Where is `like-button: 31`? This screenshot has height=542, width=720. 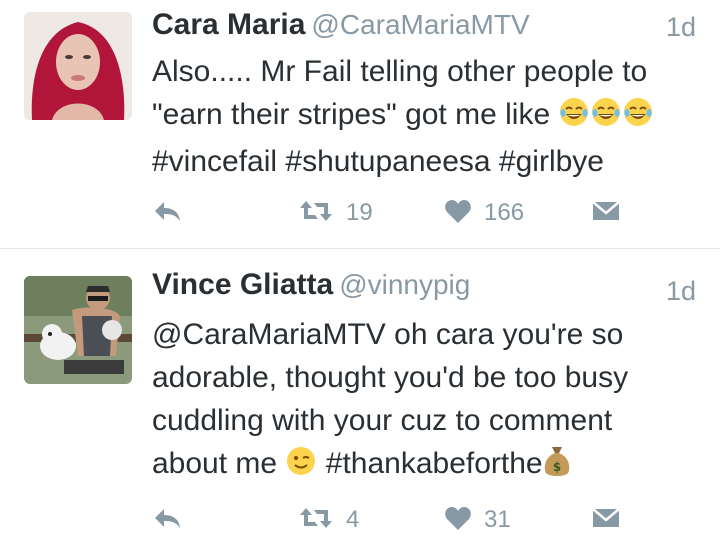
like-button: 31 is located at coordinates (477, 520).